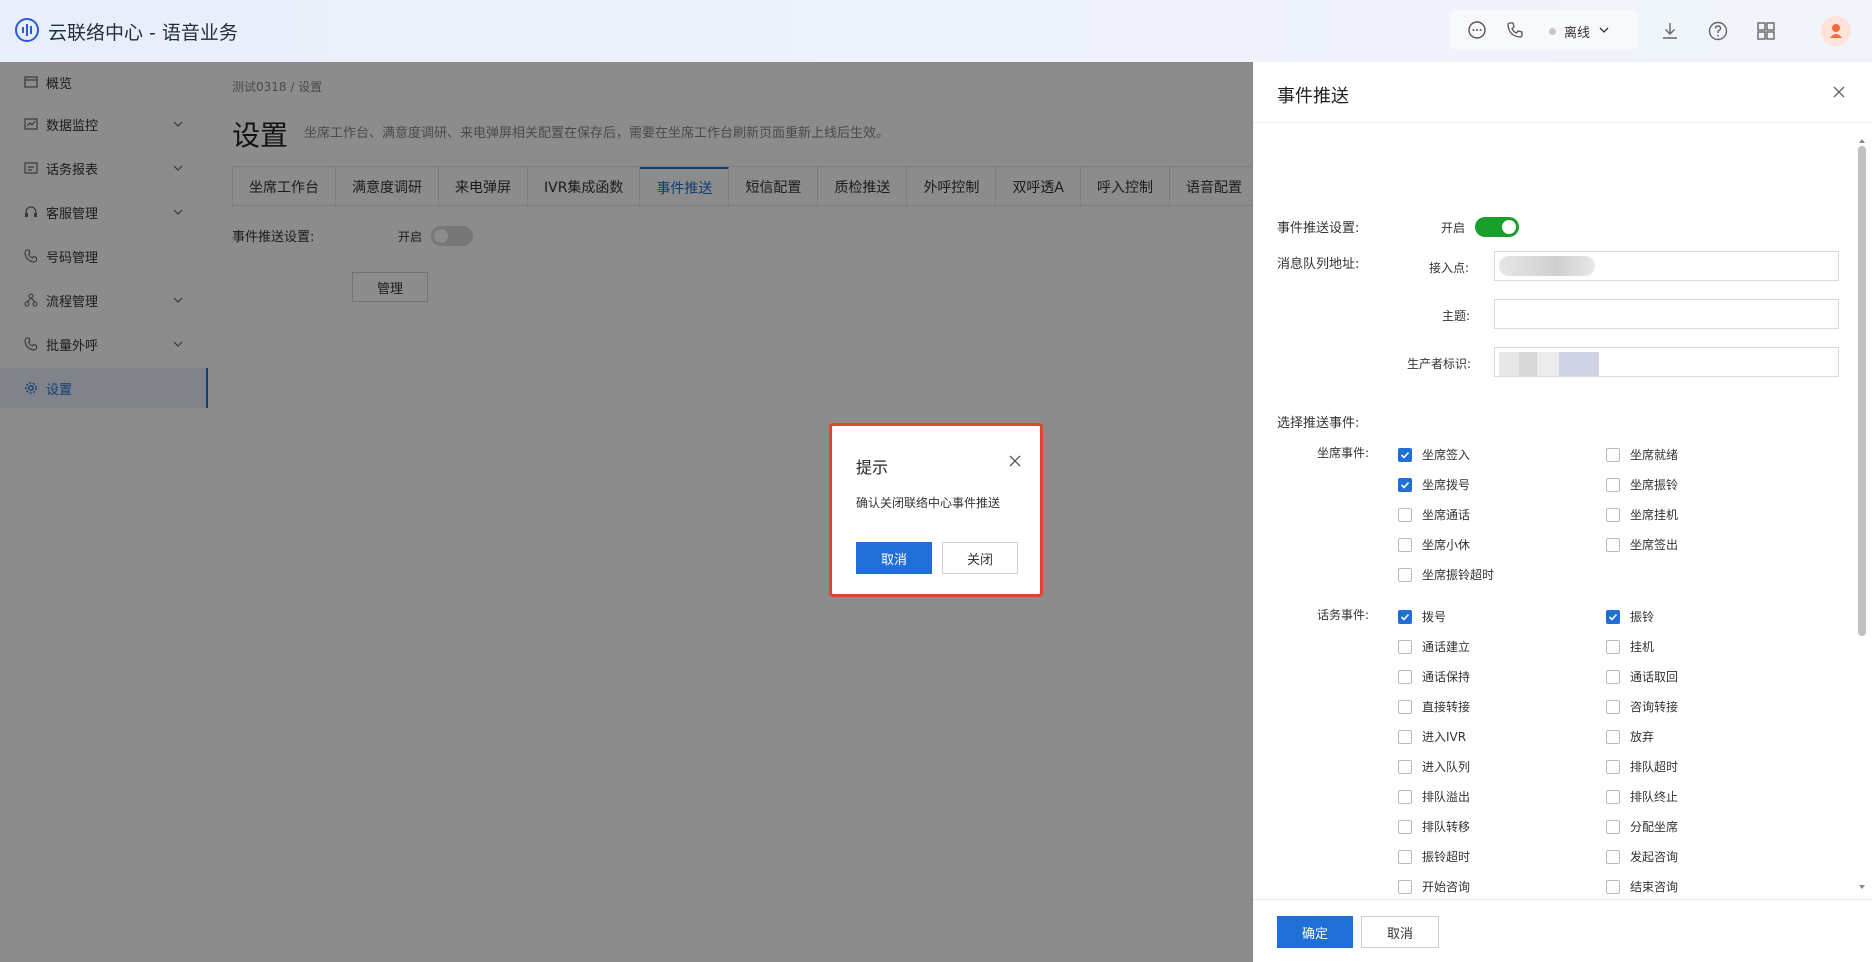 This screenshot has width=1872, height=962. What do you see at coordinates (1718, 31) in the screenshot?
I see `help-icon` at bounding box center [1718, 31].